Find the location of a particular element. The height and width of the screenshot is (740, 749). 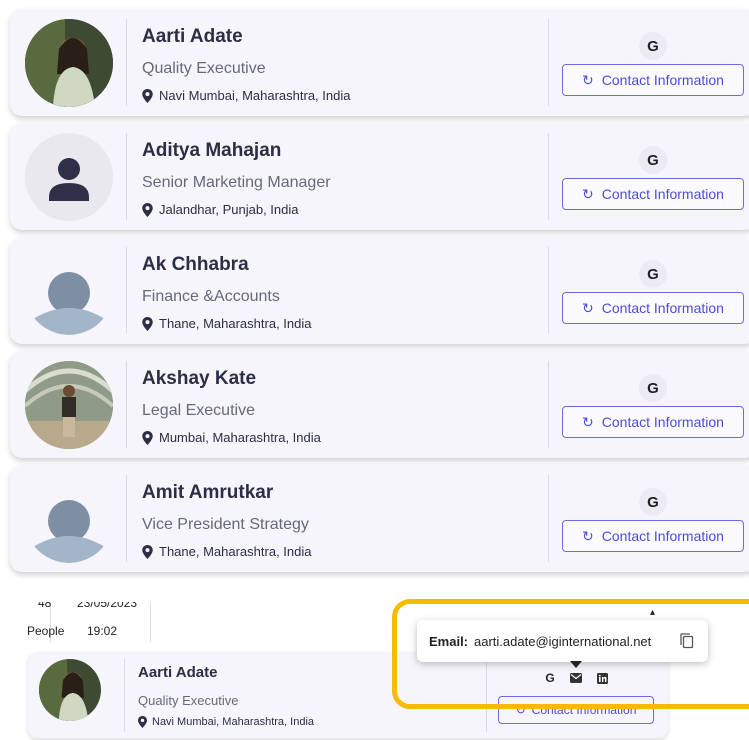

contact-location: Mumbai, Maharashtra, India is located at coordinates (231, 437).